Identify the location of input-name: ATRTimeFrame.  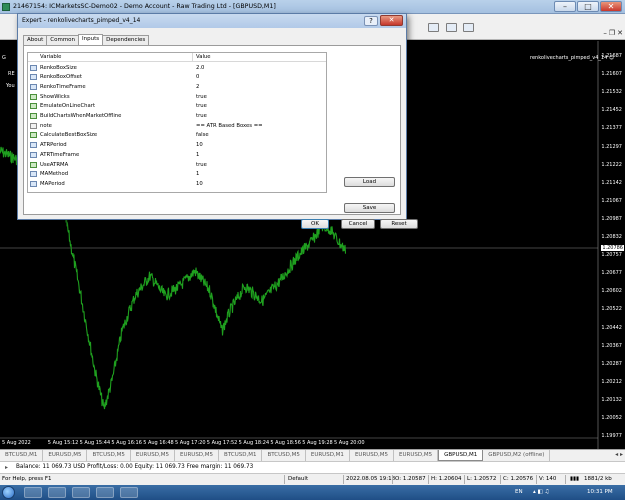
(60, 154).